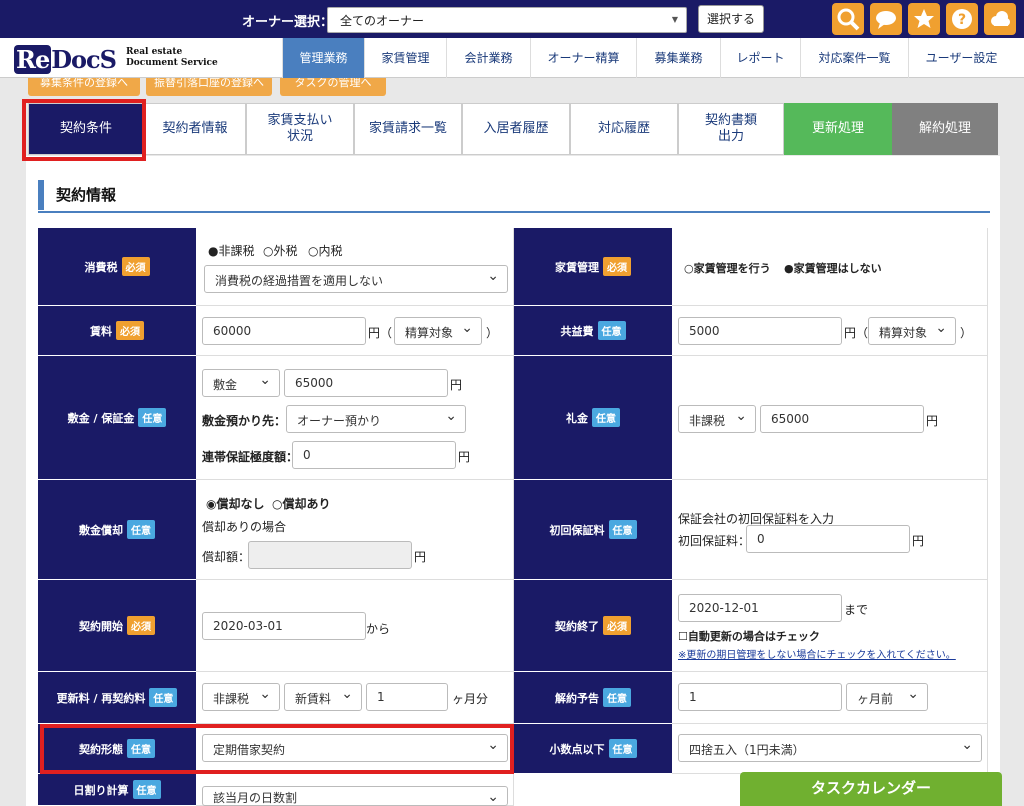 The width and height of the screenshot is (1024, 806). I want to click on renewal-base-select: 新賃料, so click(323, 697).